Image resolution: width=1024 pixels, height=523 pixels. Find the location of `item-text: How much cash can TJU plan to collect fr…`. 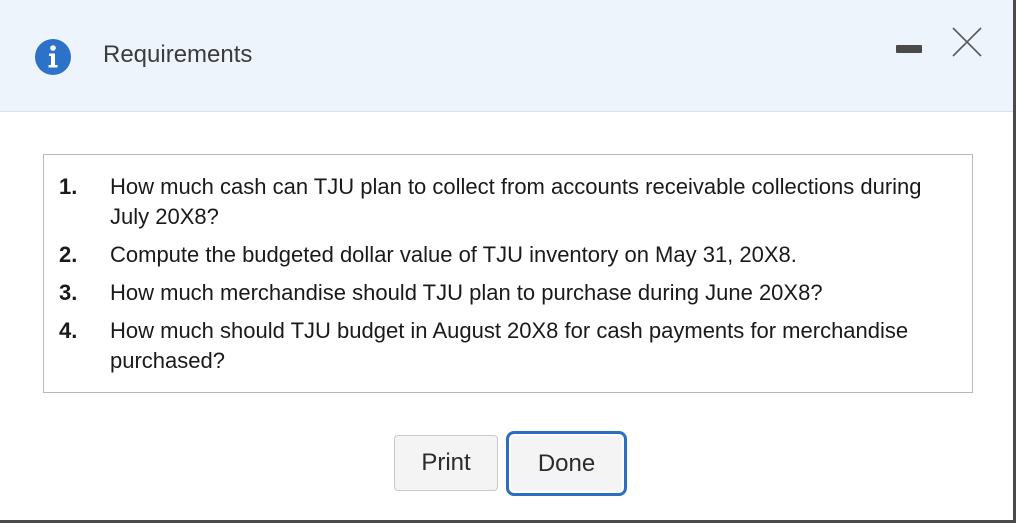

item-text: How much cash can TJU plan to collect fr… is located at coordinates (516, 201).